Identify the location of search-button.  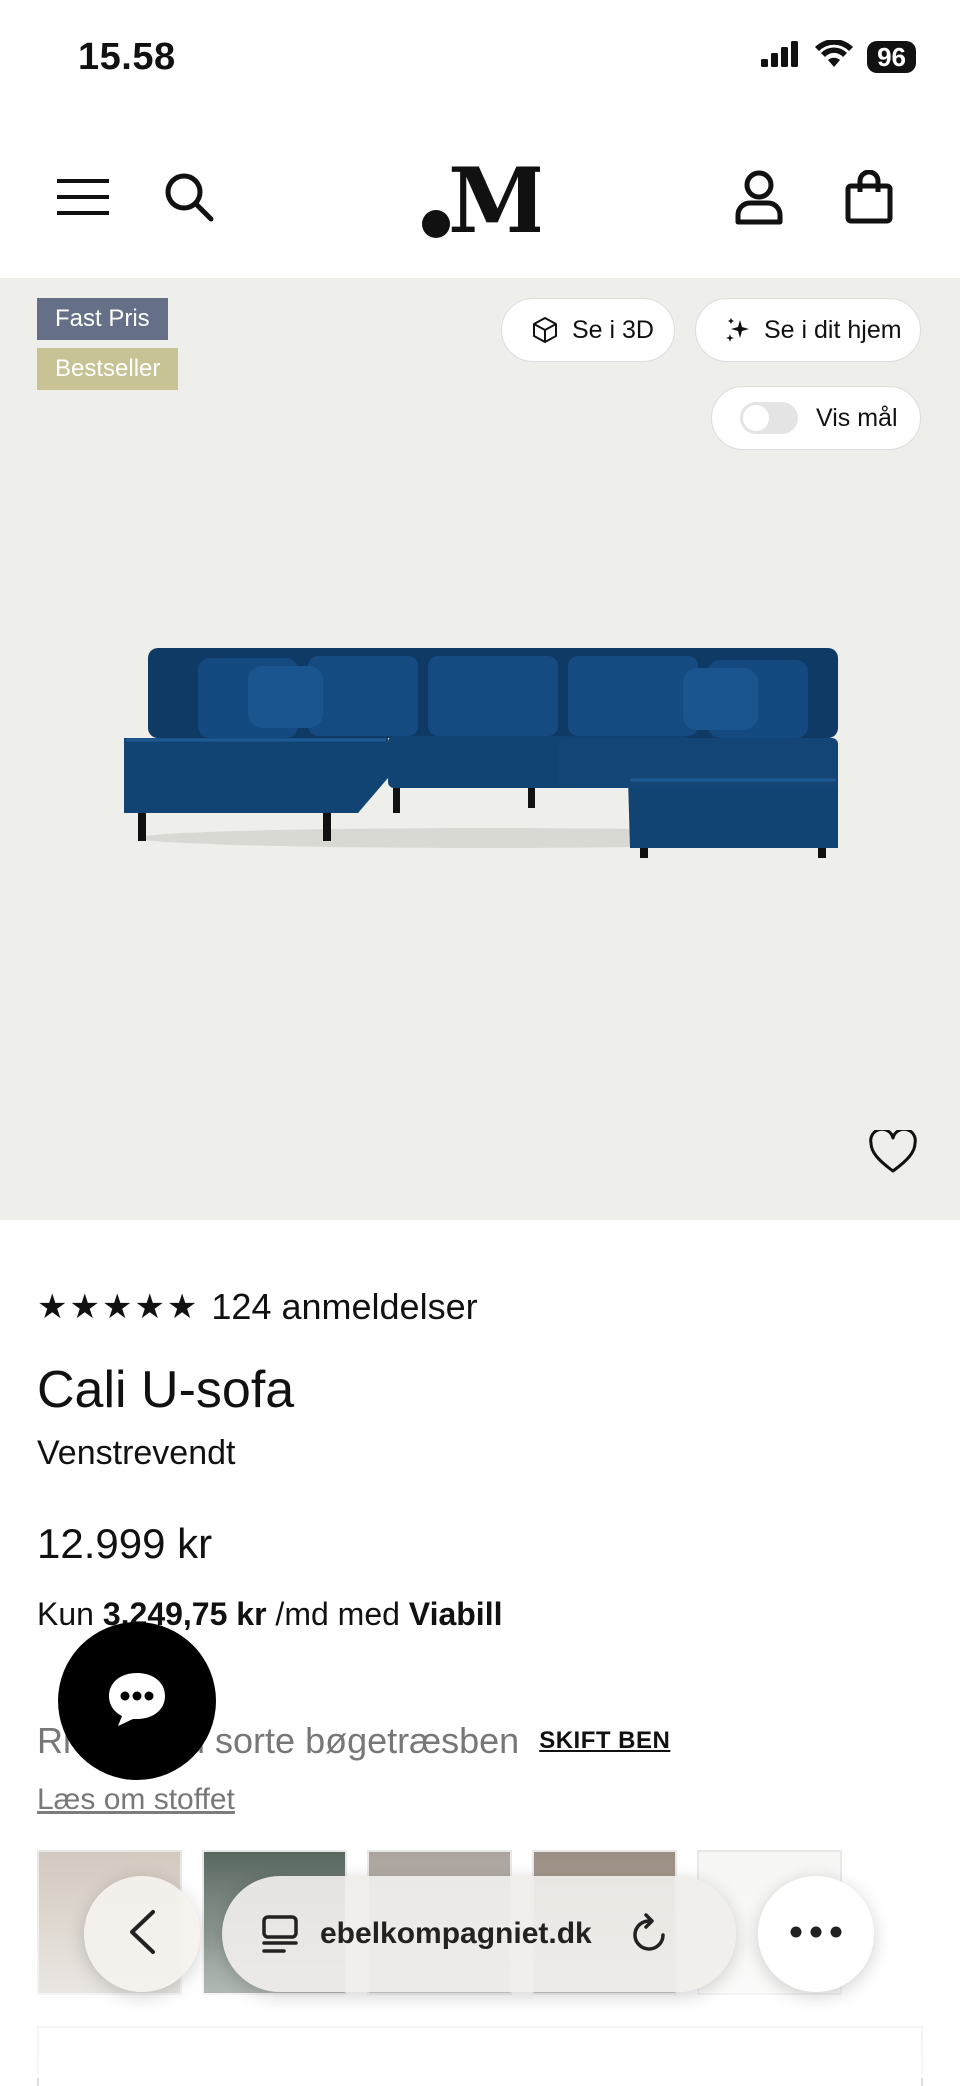
(189, 199).